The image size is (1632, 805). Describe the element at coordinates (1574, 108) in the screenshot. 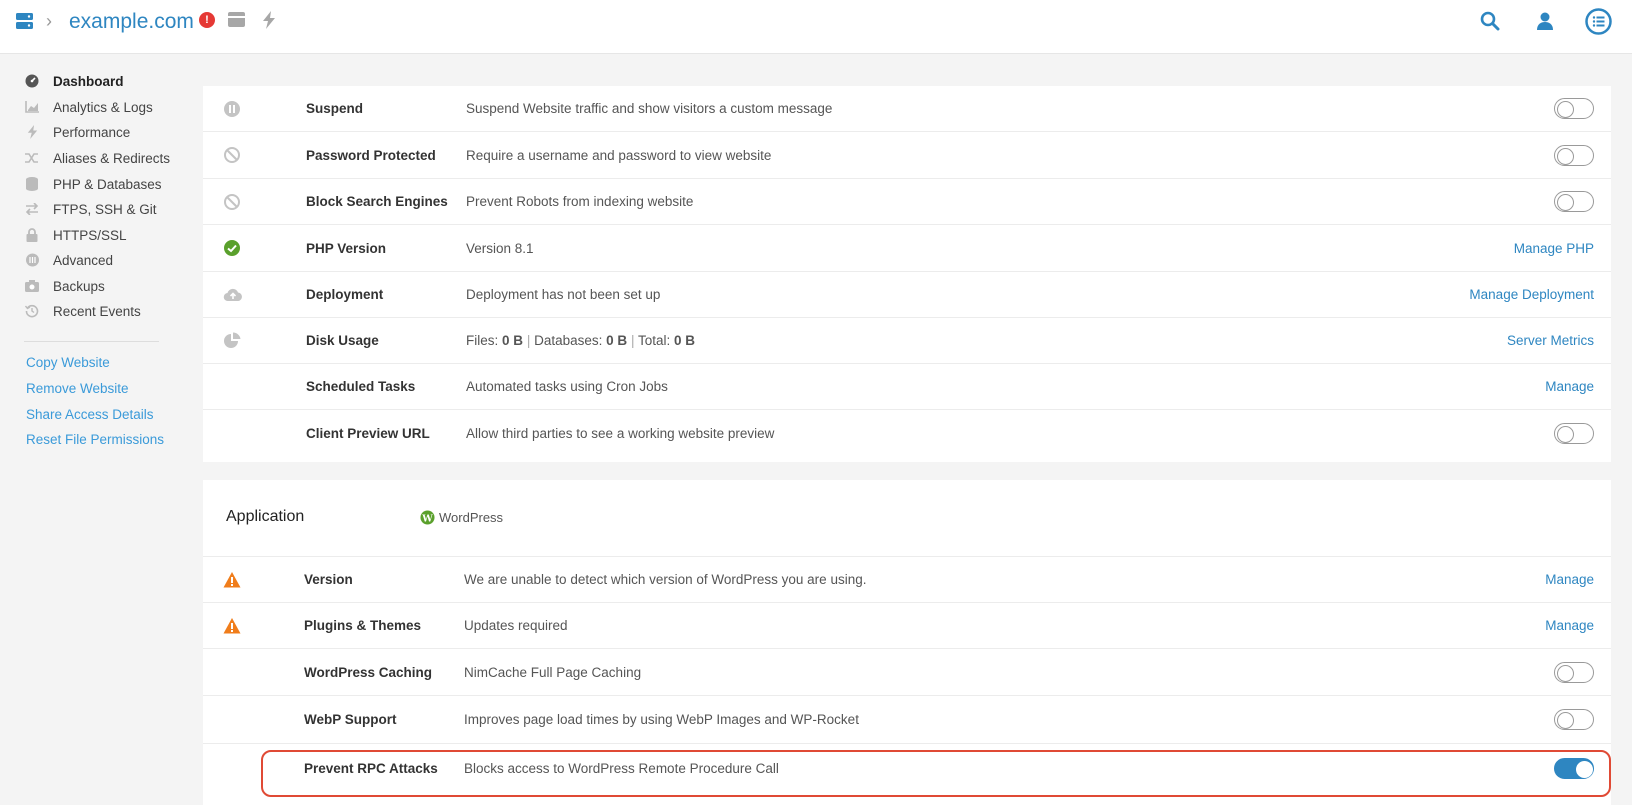

I see `suspend-toggle` at that location.